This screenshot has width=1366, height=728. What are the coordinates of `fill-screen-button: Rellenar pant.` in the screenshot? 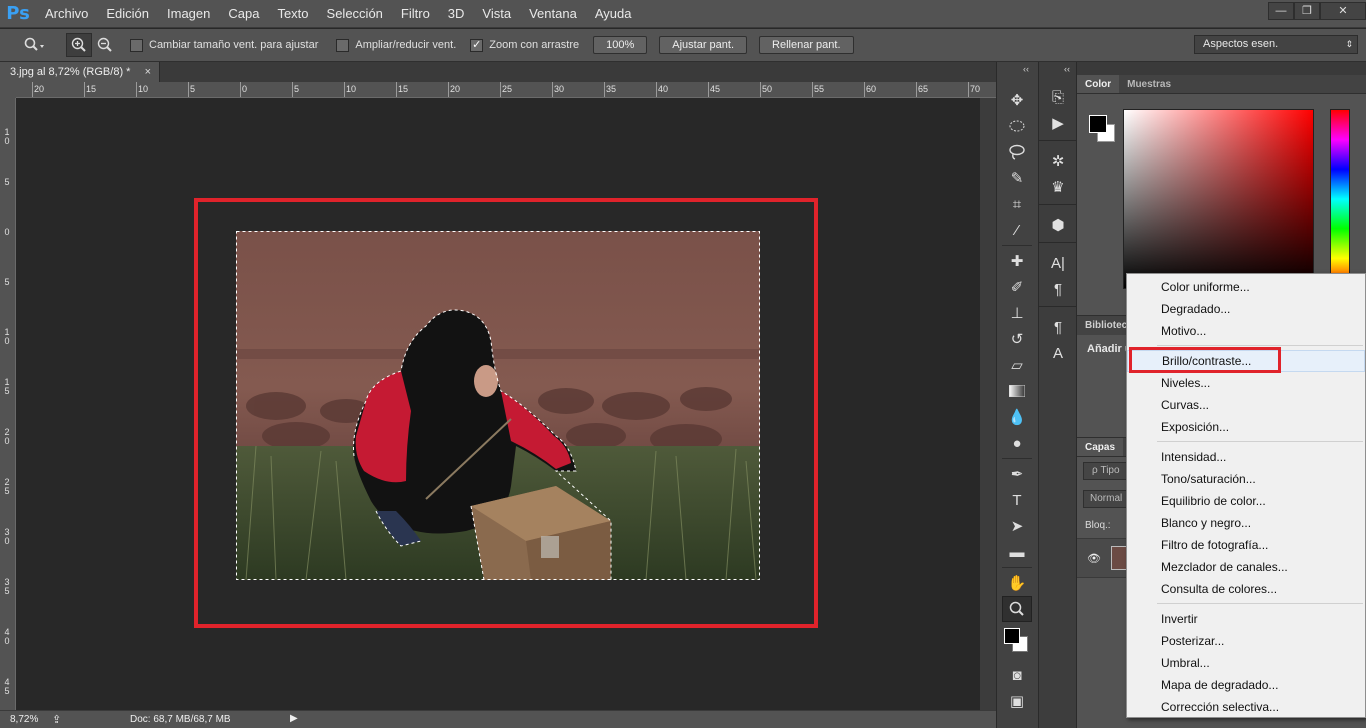 It's located at (806, 45).